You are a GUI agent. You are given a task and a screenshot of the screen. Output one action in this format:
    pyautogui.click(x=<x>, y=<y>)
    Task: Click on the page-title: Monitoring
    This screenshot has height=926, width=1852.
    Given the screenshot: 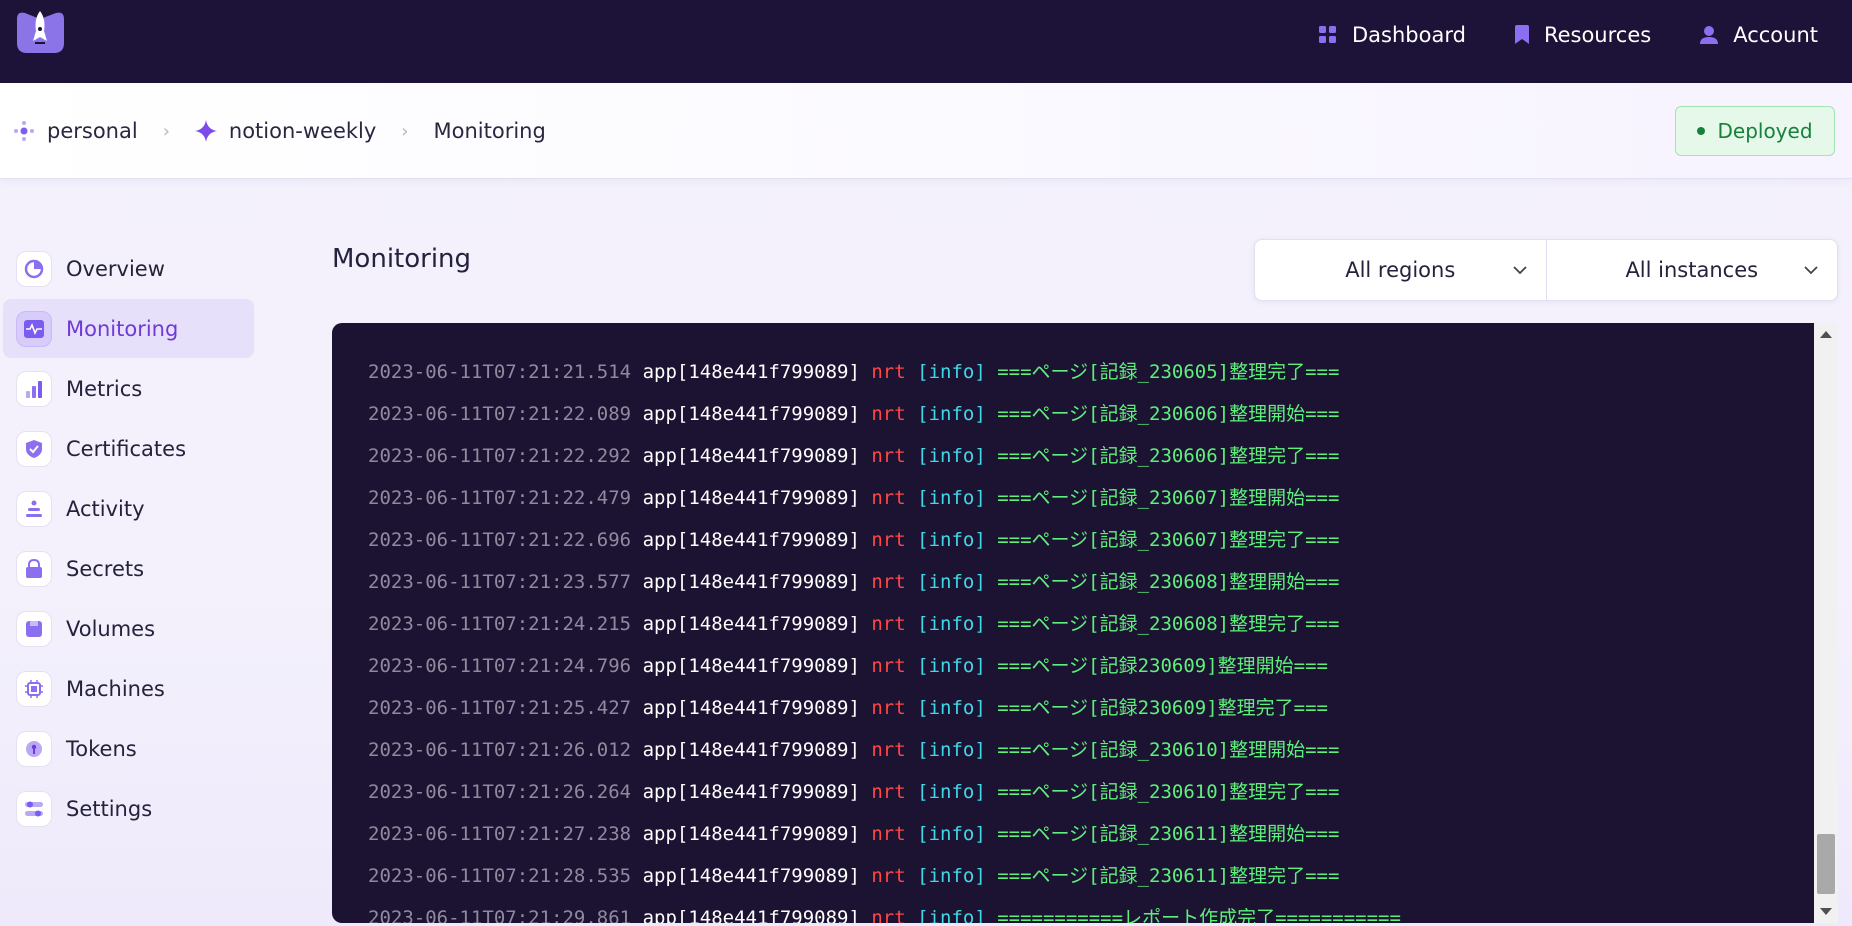 What is the action you would take?
    pyautogui.click(x=402, y=259)
    